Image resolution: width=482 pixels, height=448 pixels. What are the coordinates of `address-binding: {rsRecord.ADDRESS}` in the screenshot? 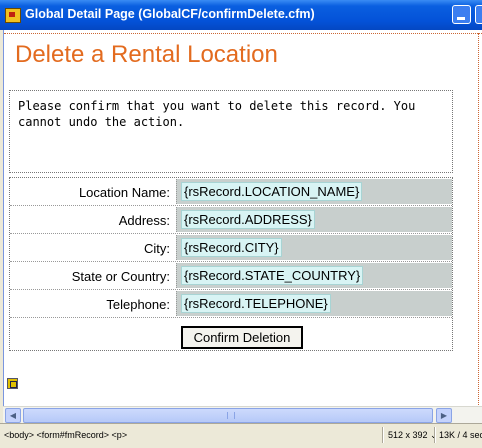 It's located at (248, 219).